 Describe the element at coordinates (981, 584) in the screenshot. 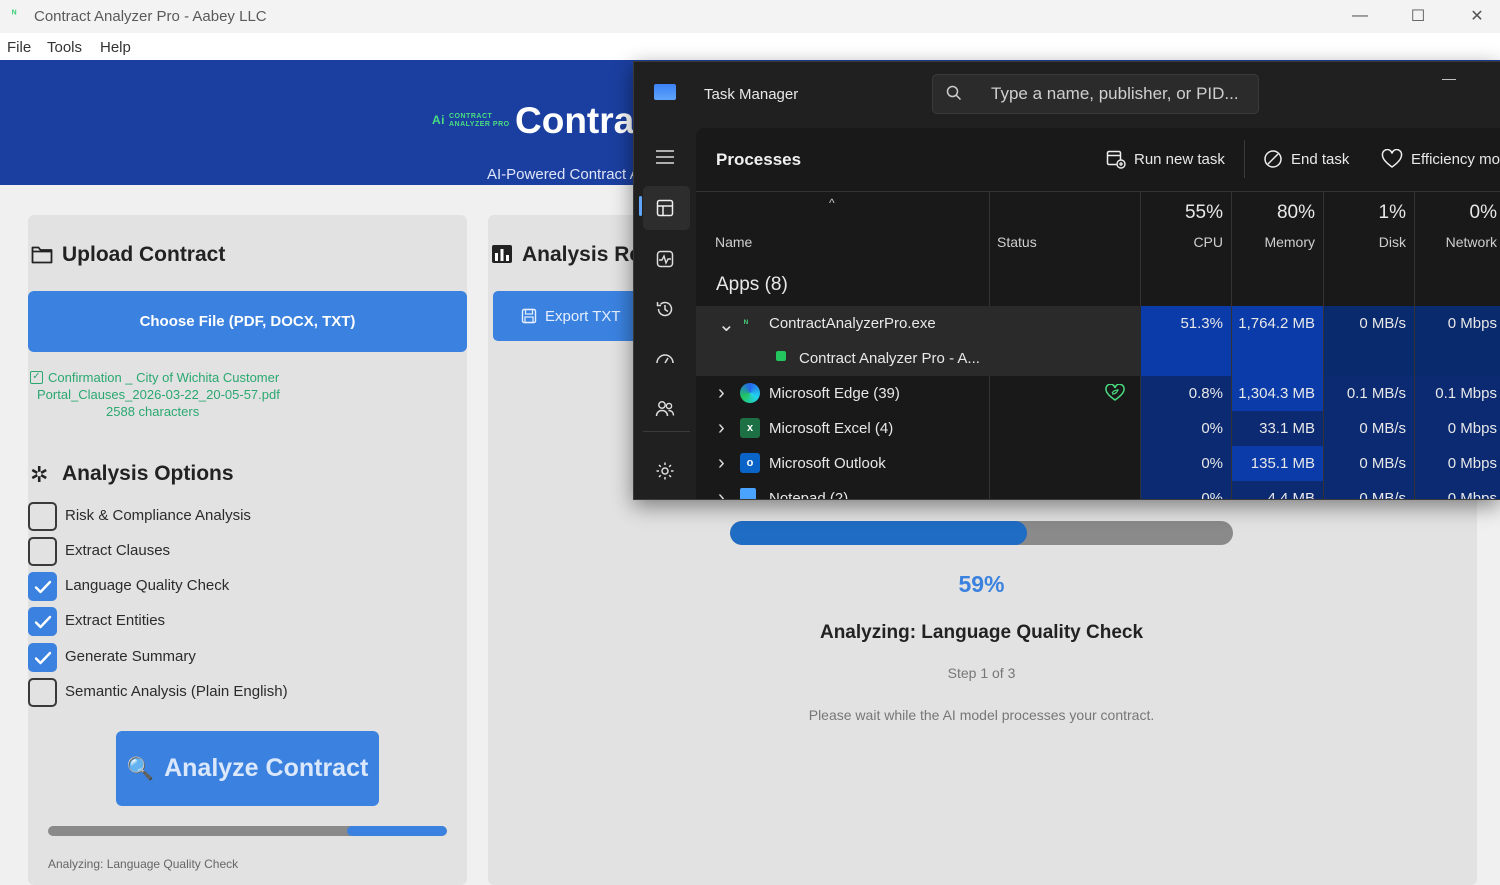

I see `progress-percent: 59%` at that location.